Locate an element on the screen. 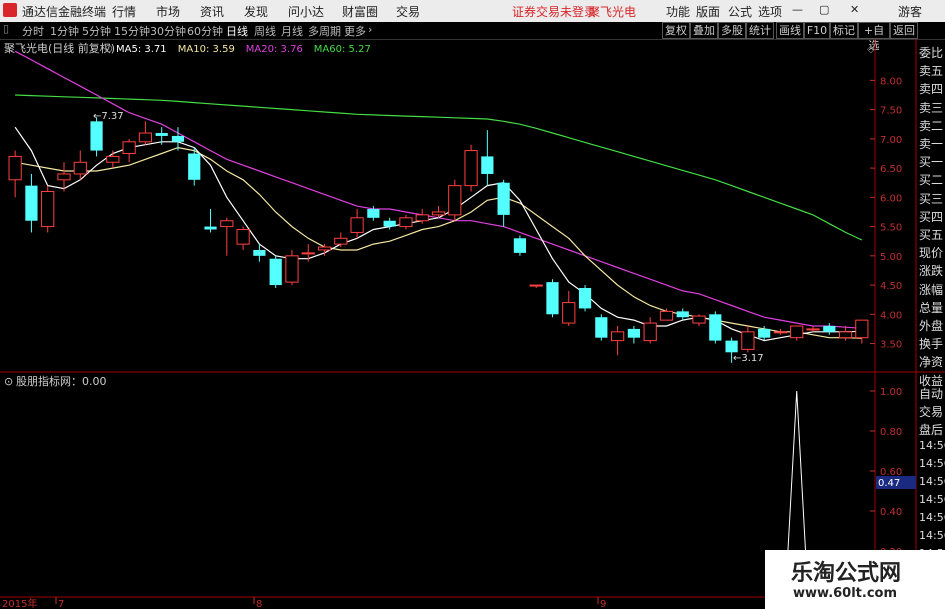 The image size is (945, 609). quote-panel-label: 买一 is located at coordinates (931, 162).